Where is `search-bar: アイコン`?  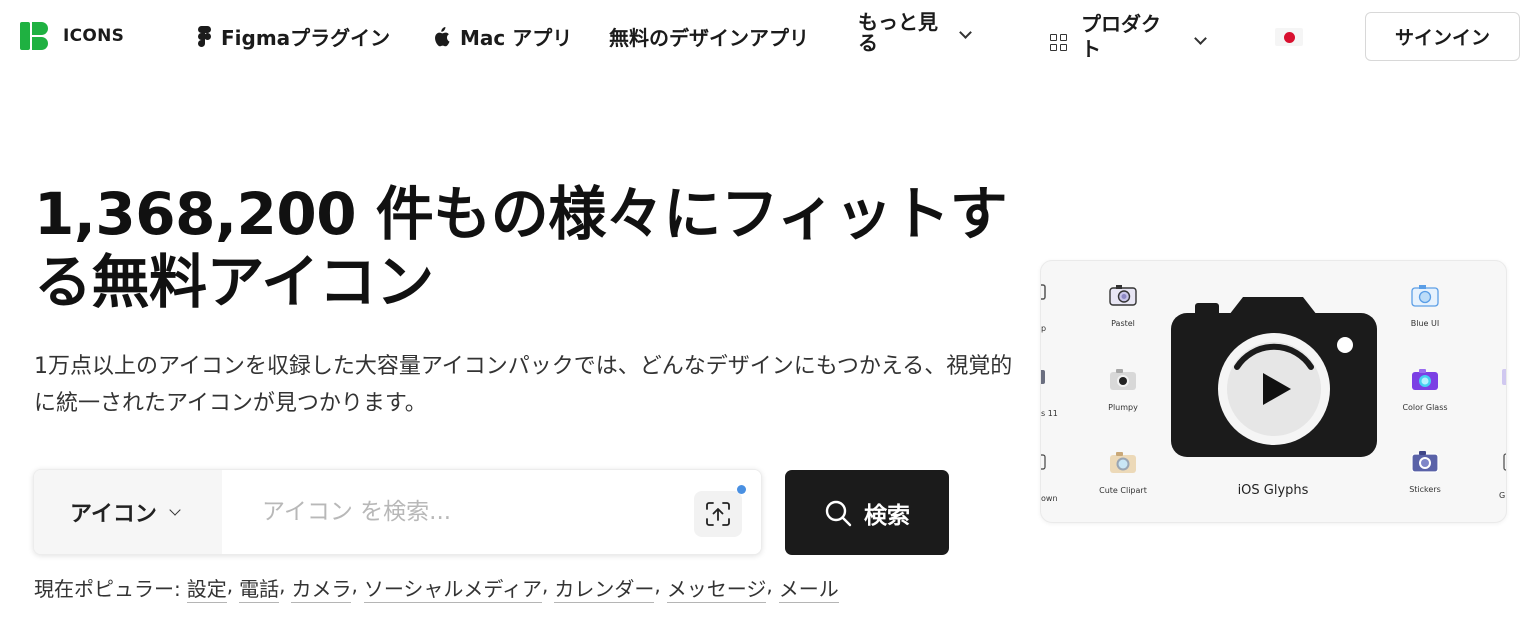
search-bar: アイコン is located at coordinates (397, 512).